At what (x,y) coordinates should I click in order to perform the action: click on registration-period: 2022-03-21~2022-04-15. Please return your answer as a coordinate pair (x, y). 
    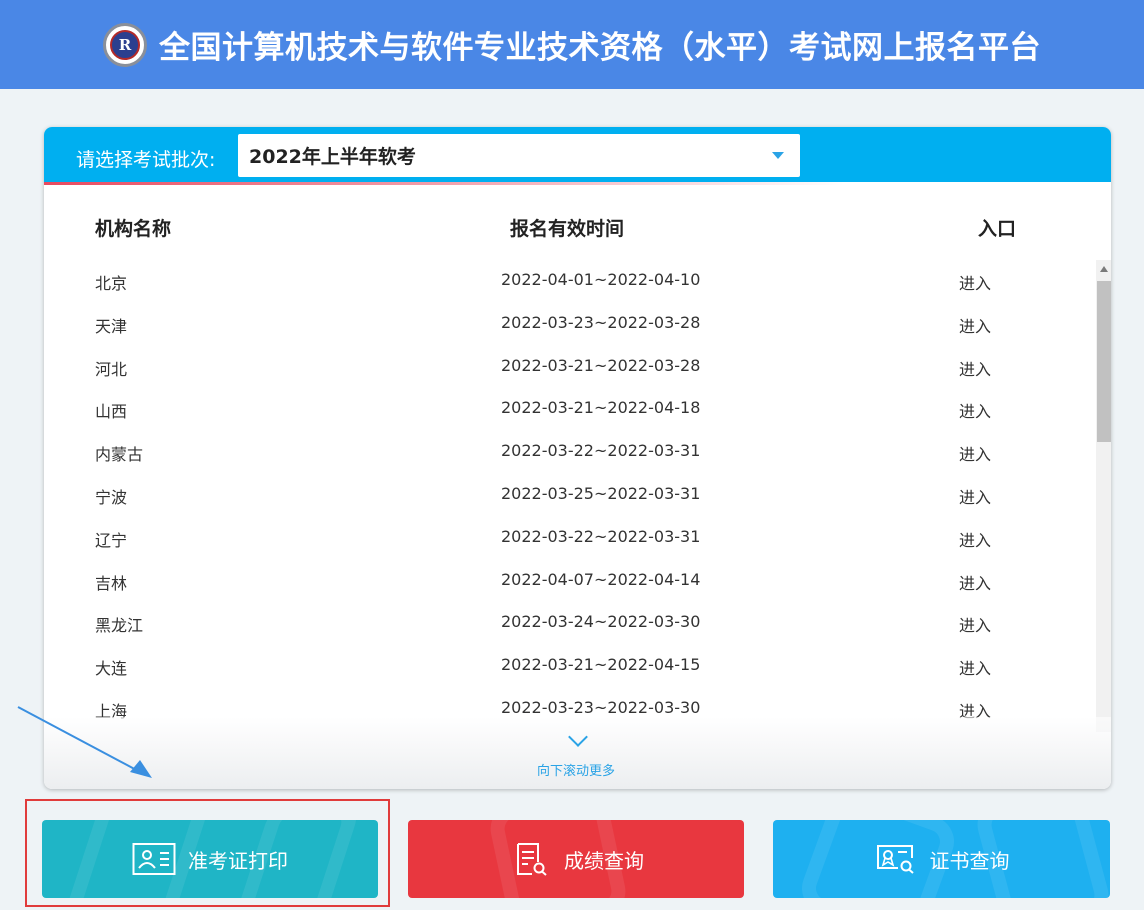
    Looking at the image, I should click on (601, 665).